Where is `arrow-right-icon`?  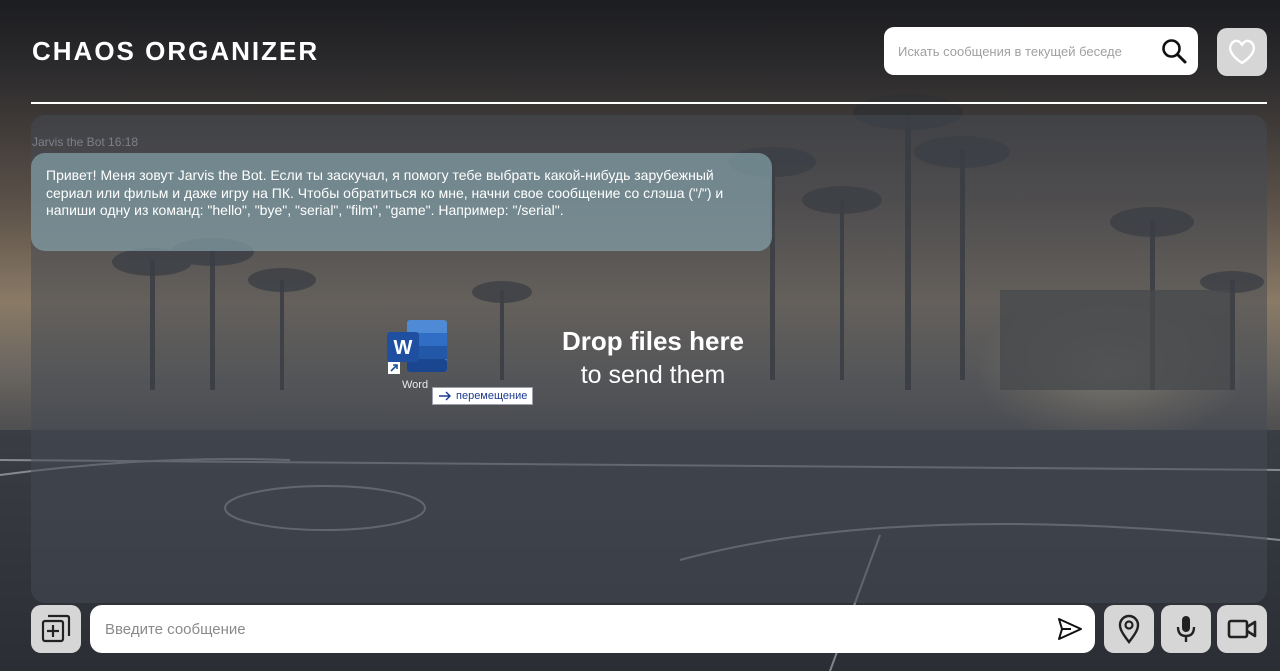
arrow-right-icon is located at coordinates (445, 396).